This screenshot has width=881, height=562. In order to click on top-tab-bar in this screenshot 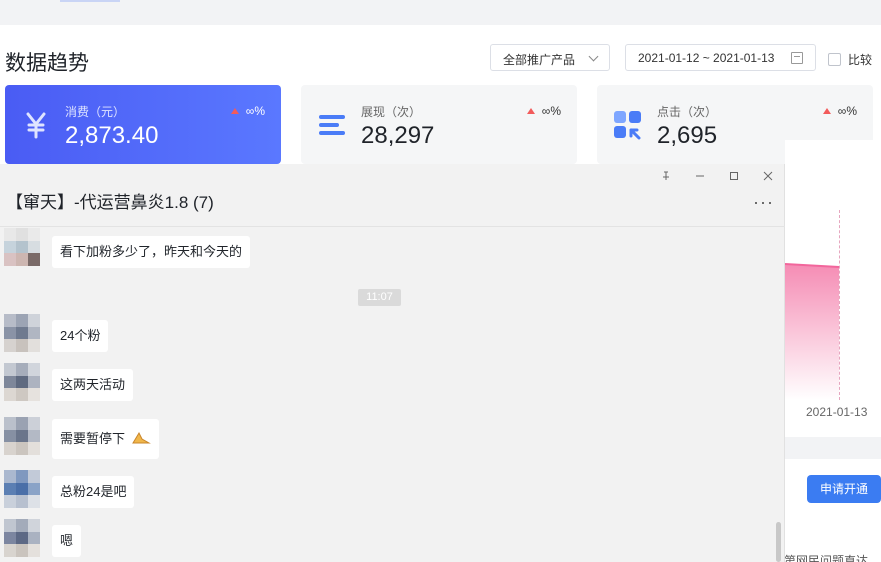, I will do `click(440, 12)`.